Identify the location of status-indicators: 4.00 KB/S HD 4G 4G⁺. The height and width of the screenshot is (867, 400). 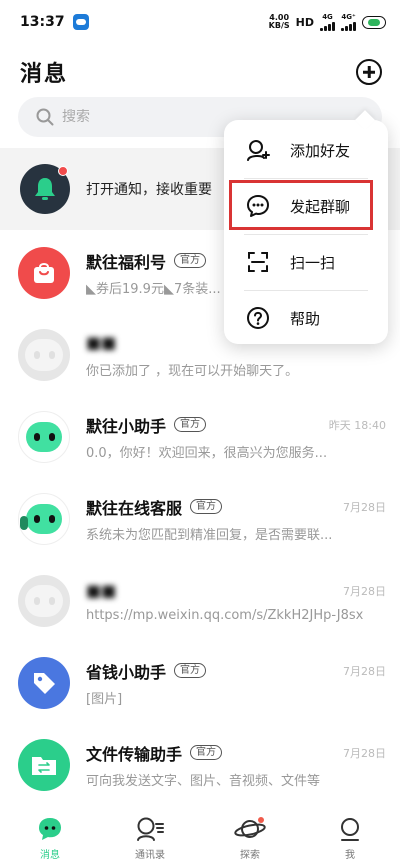
(327, 22).